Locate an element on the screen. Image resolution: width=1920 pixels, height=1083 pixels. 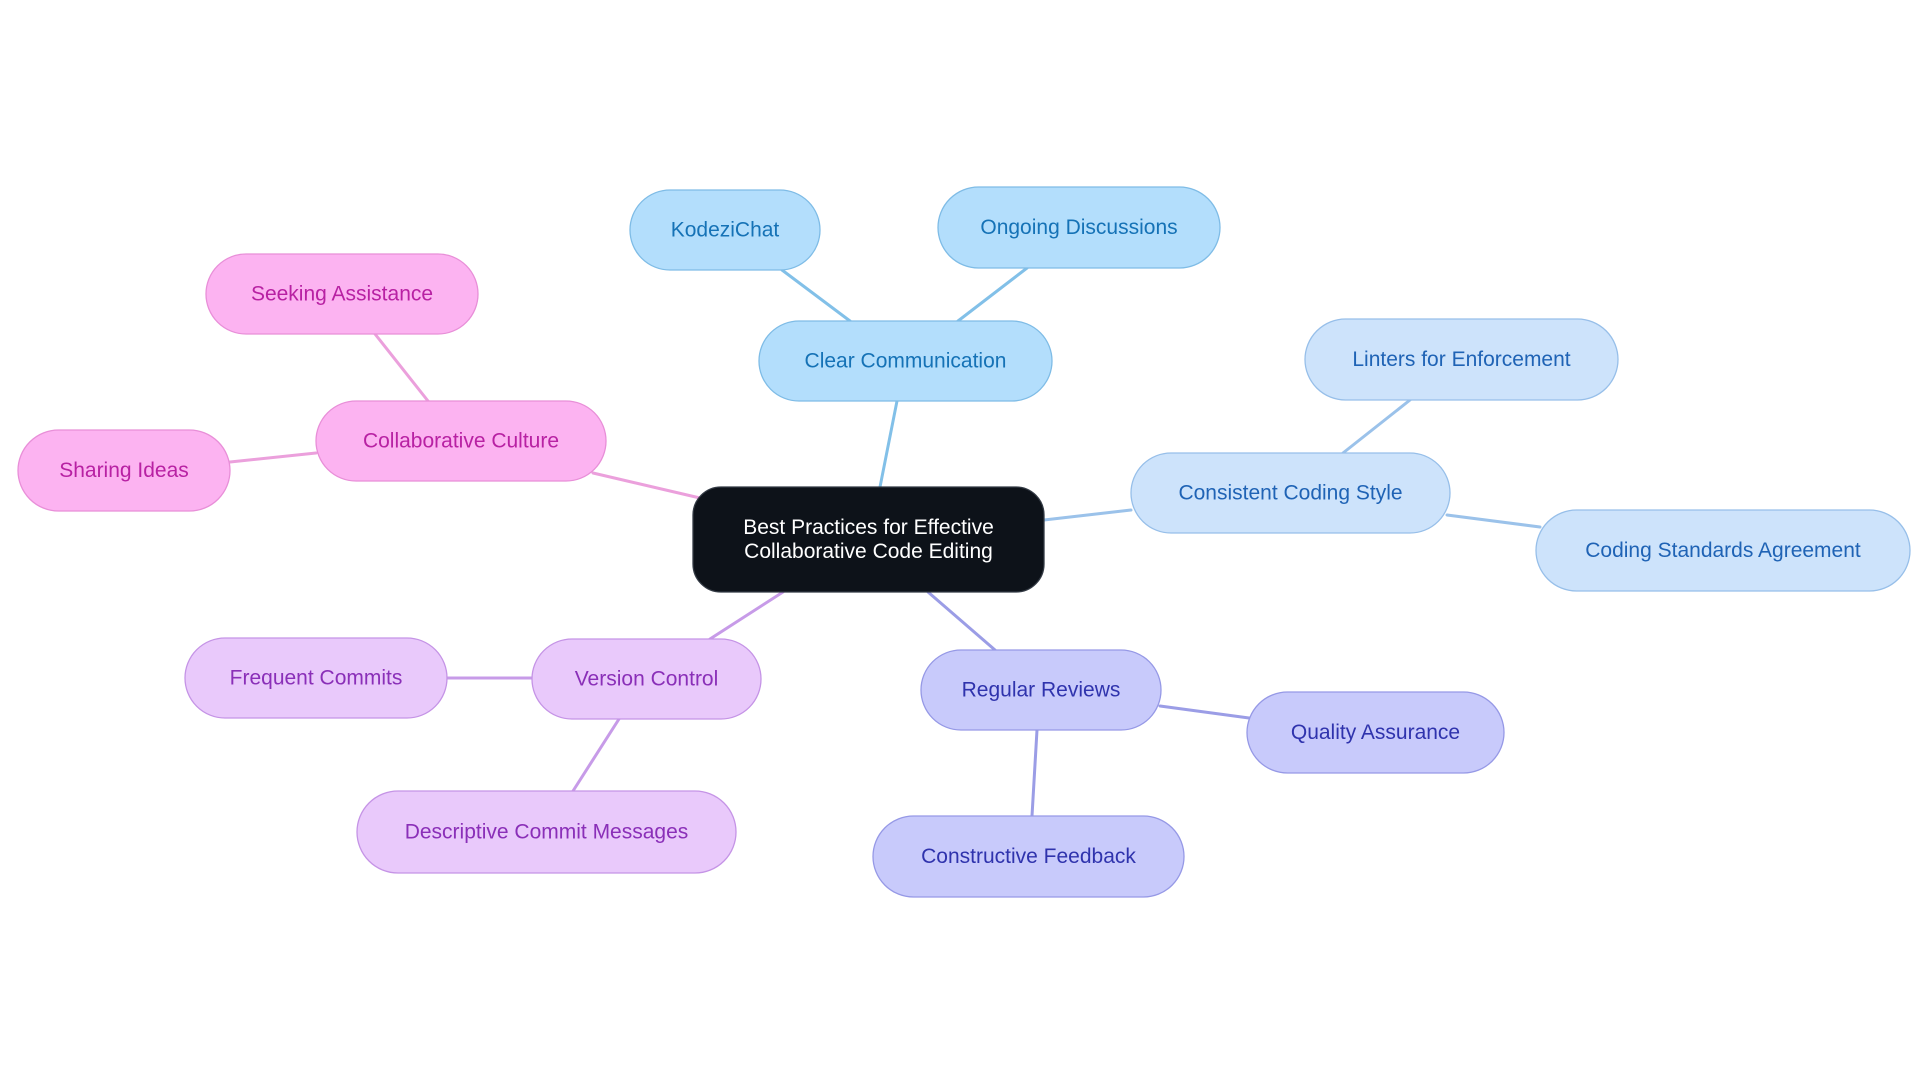
node-ongoing-discussions: Ongoing Discussions is located at coordinates (1079, 227).